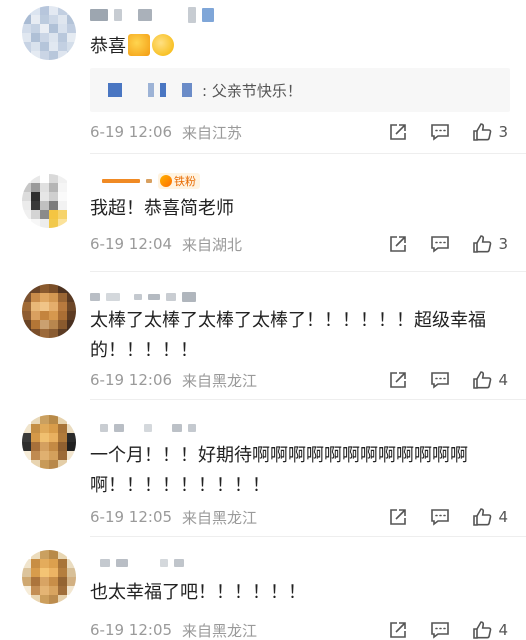 The height and width of the screenshot is (640, 526). I want to click on comment-text: 也太幸福了吧！！！！！！, so click(198, 592).